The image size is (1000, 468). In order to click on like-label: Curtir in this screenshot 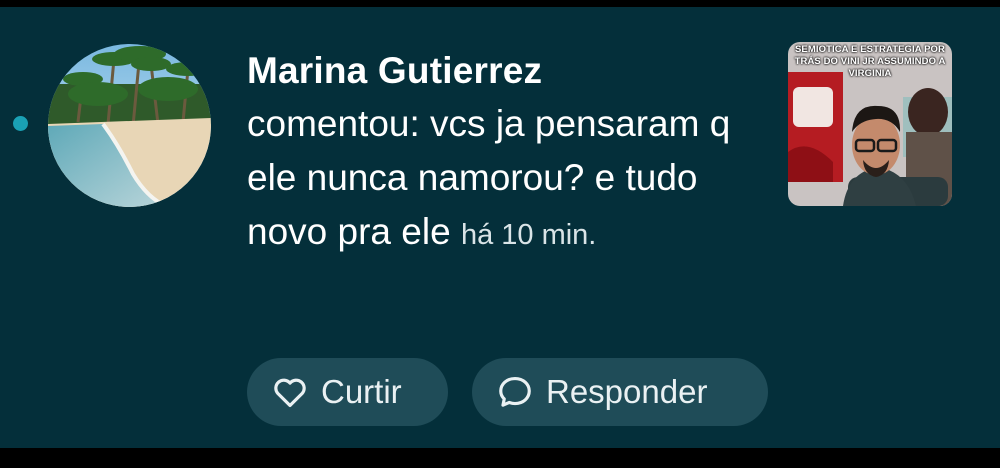, I will do `click(361, 391)`.